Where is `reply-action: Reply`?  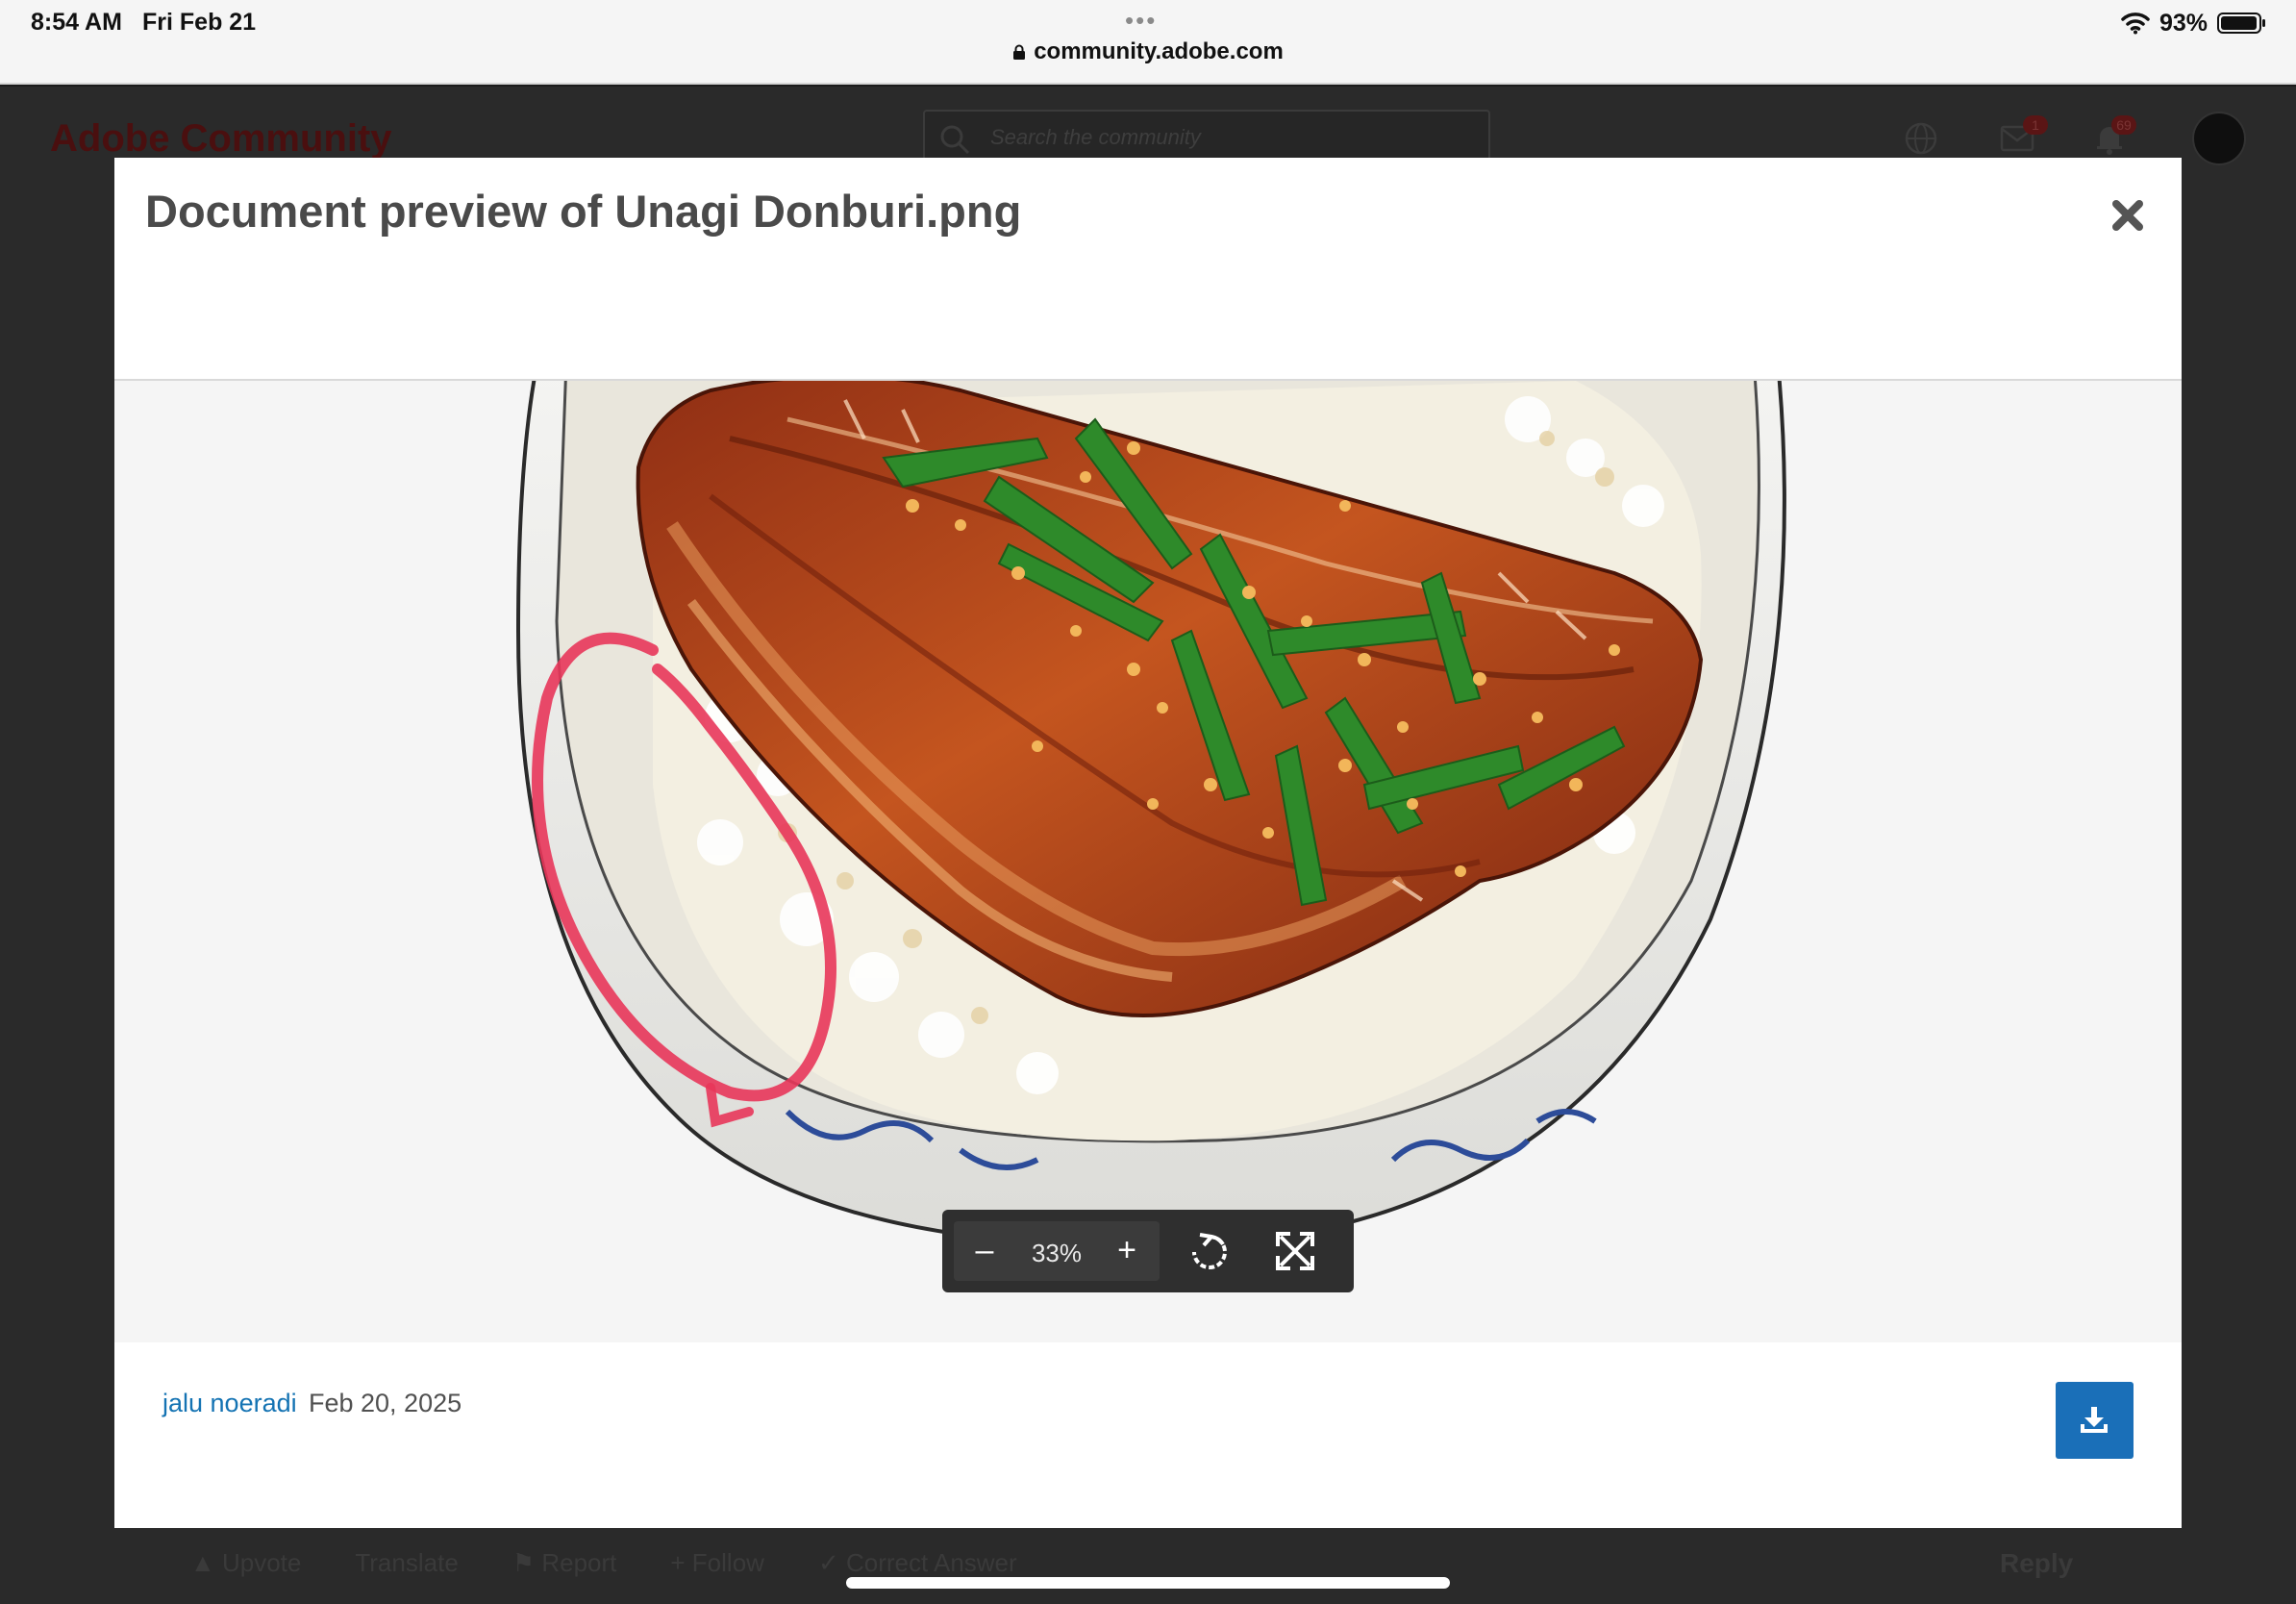
reply-action: Reply is located at coordinates (2037, 1563).